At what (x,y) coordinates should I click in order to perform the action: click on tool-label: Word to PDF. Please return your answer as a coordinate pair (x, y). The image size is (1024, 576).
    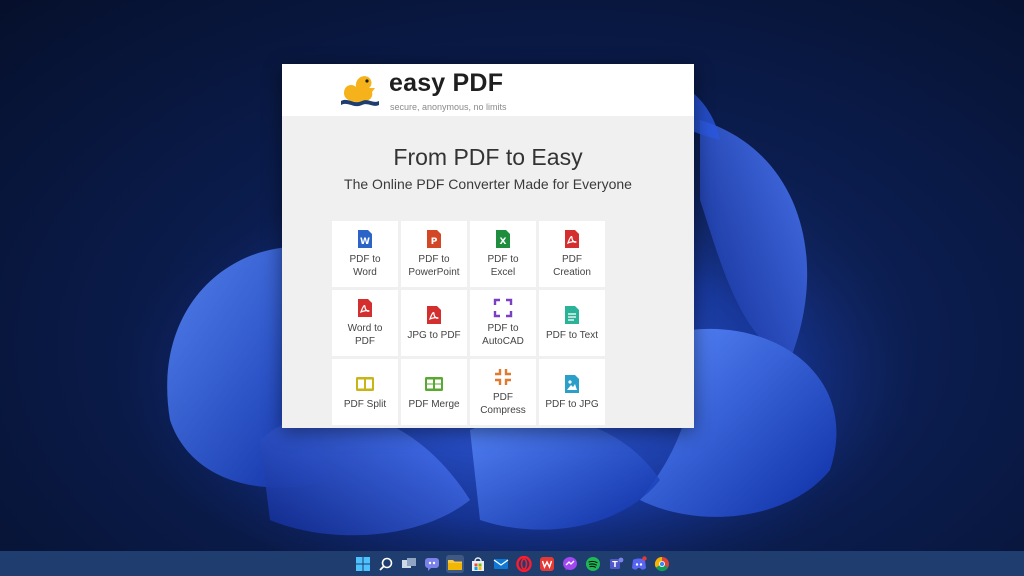
    Looking at the image, I should click on (365, 335).